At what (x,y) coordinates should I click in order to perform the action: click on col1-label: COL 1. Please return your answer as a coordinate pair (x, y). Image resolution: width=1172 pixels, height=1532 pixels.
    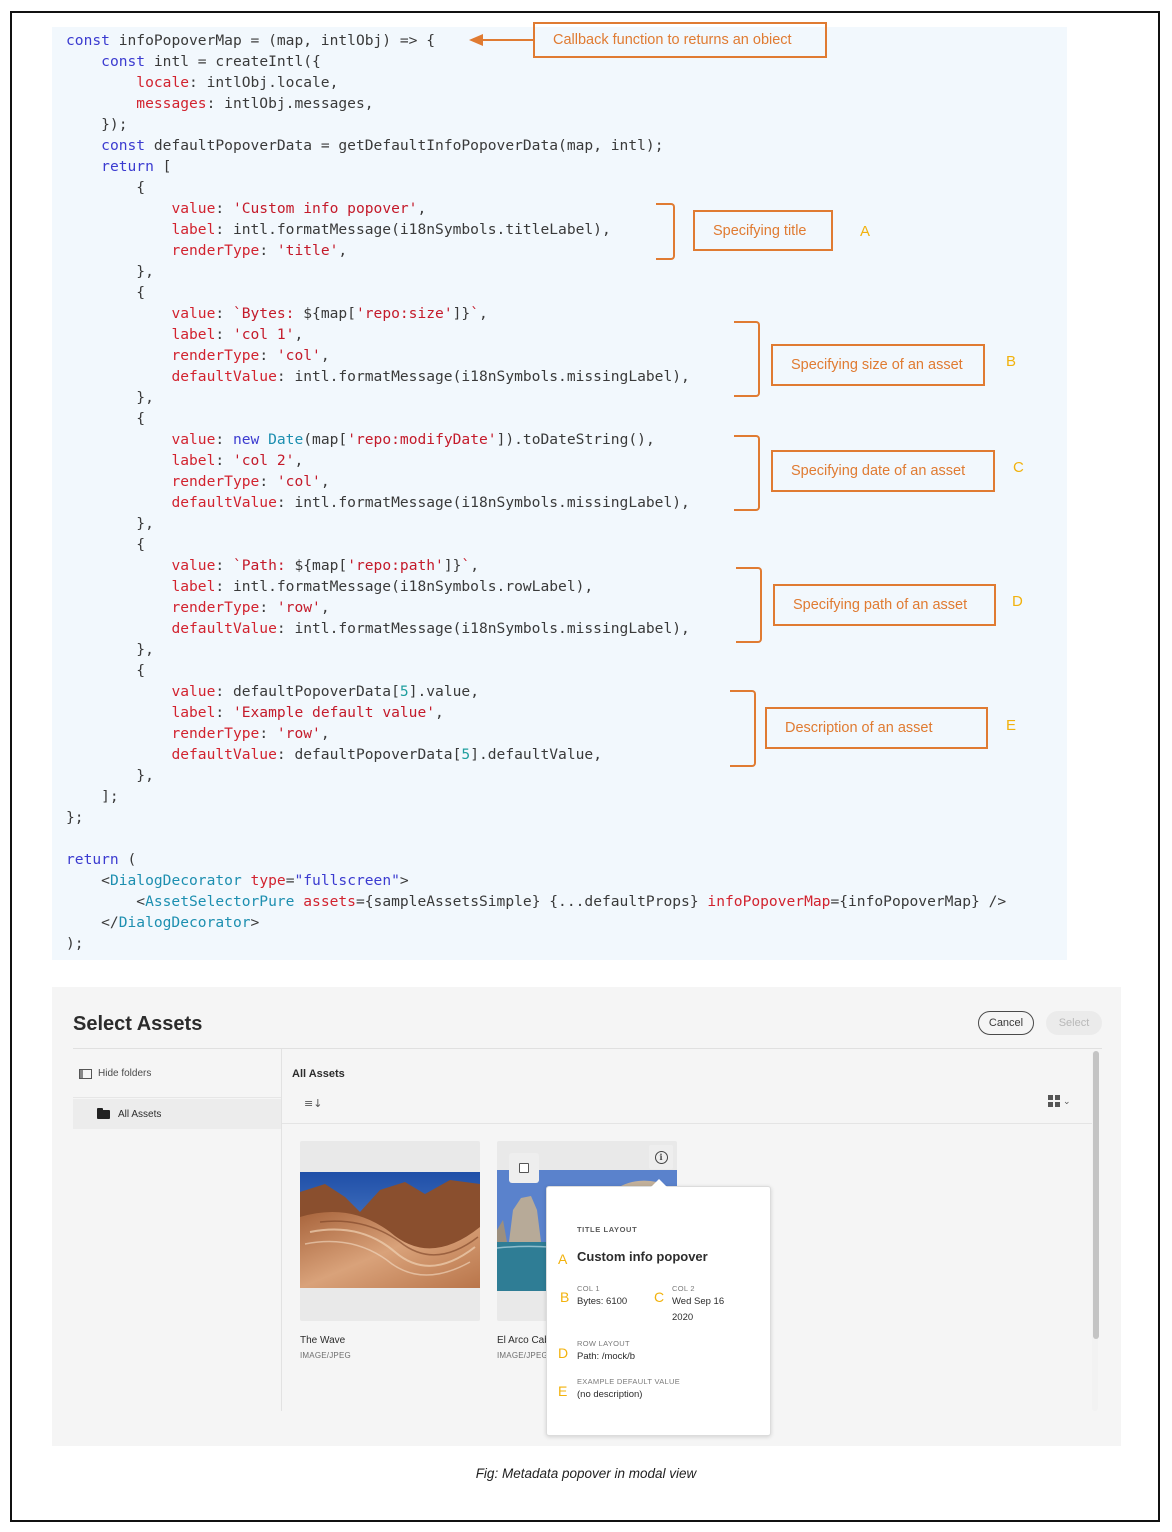
    Looking at the image, I should click on (588, 1288).